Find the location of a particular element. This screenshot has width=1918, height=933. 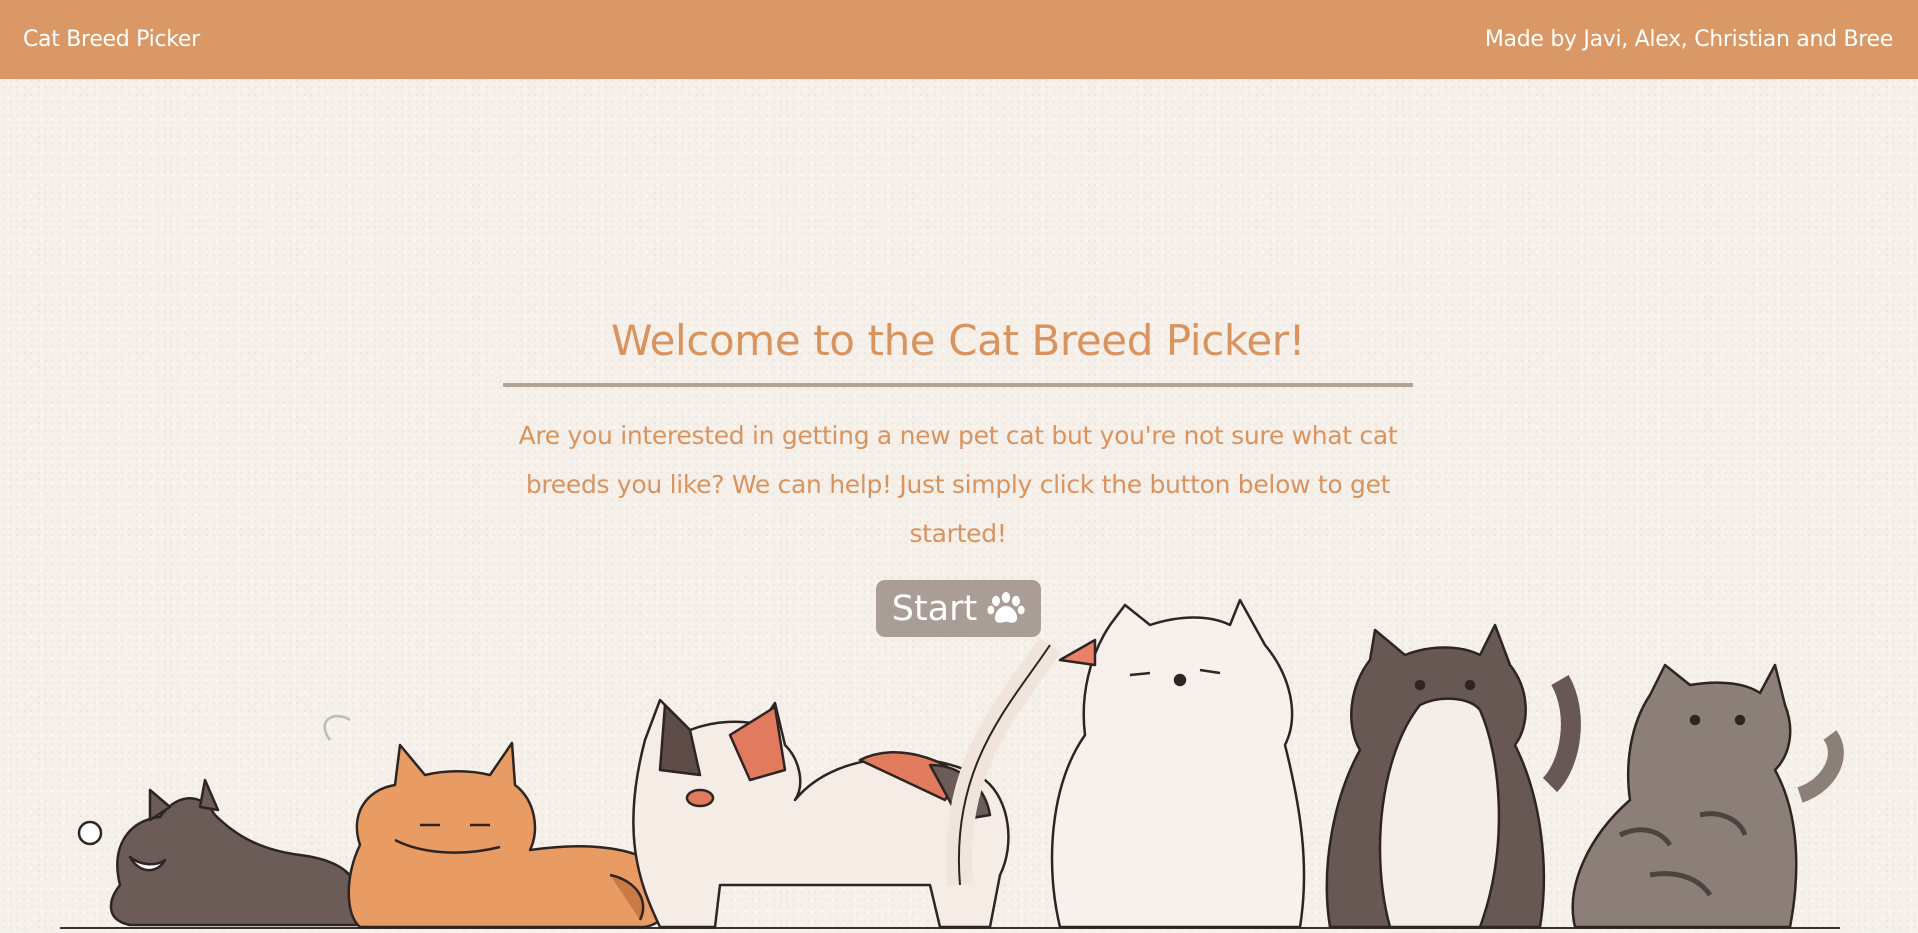

page-title: Welcome to the Cat Breed Picker! is located at coordinates (958, 340).